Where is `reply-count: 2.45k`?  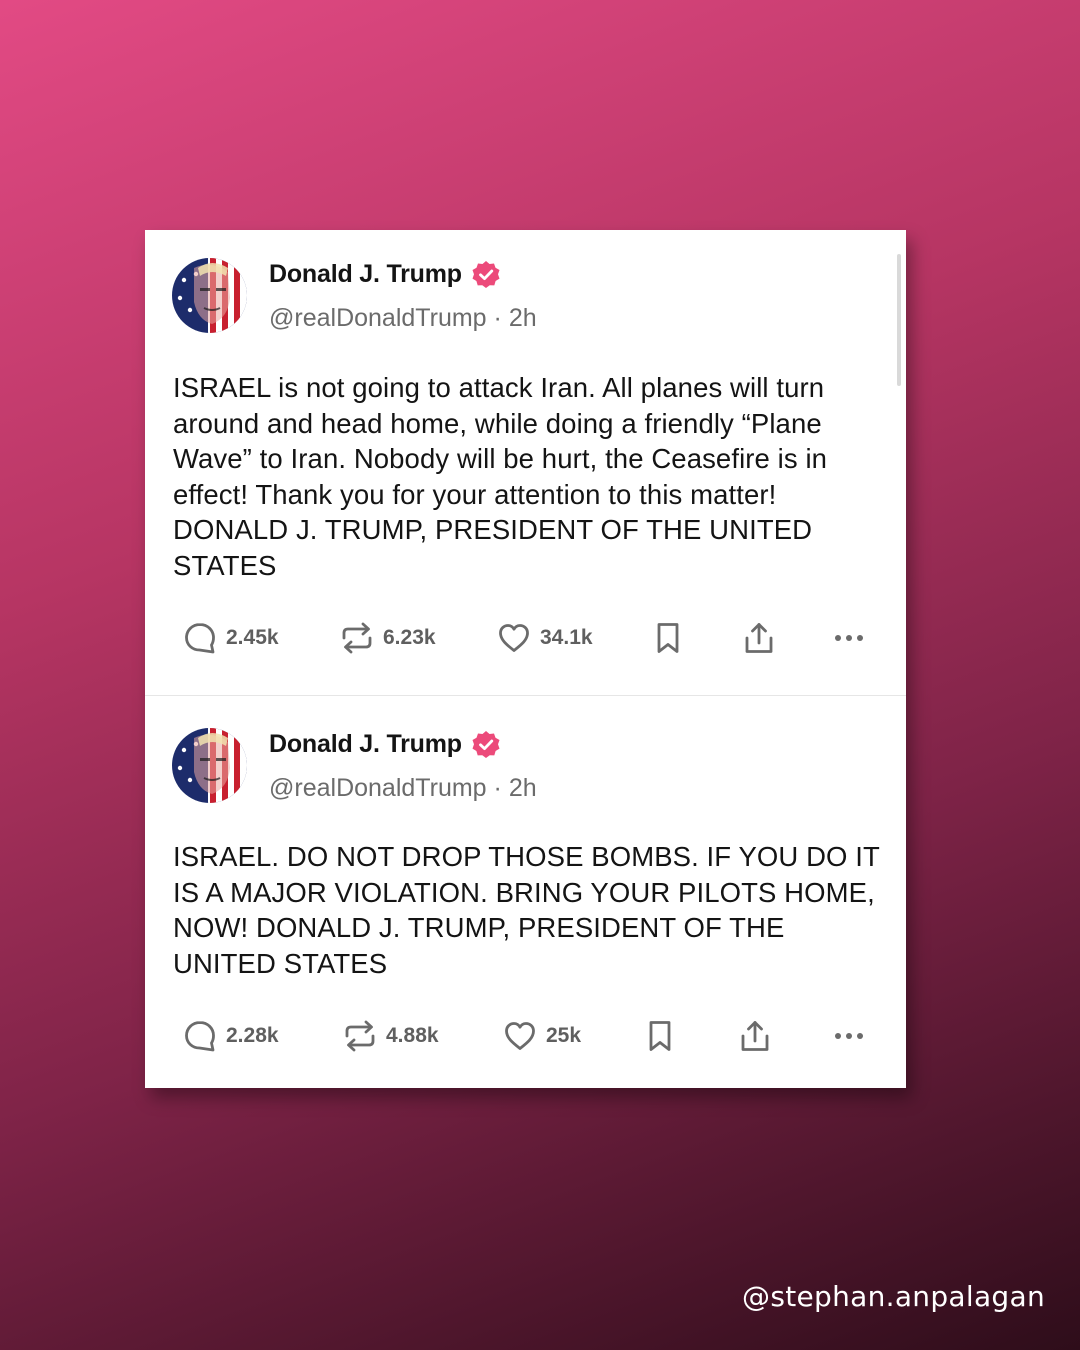
reply-count: 2.45k is located at coordinates (252, 637).